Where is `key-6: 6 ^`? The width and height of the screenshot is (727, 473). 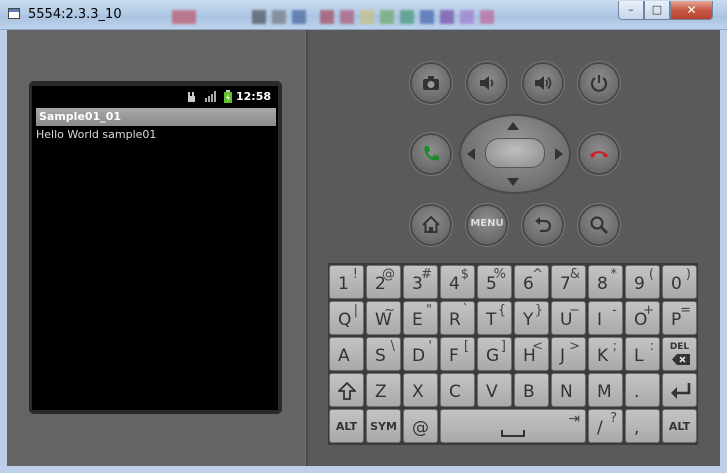 key-6: 6 ^ is located at coordinates (531, 282).